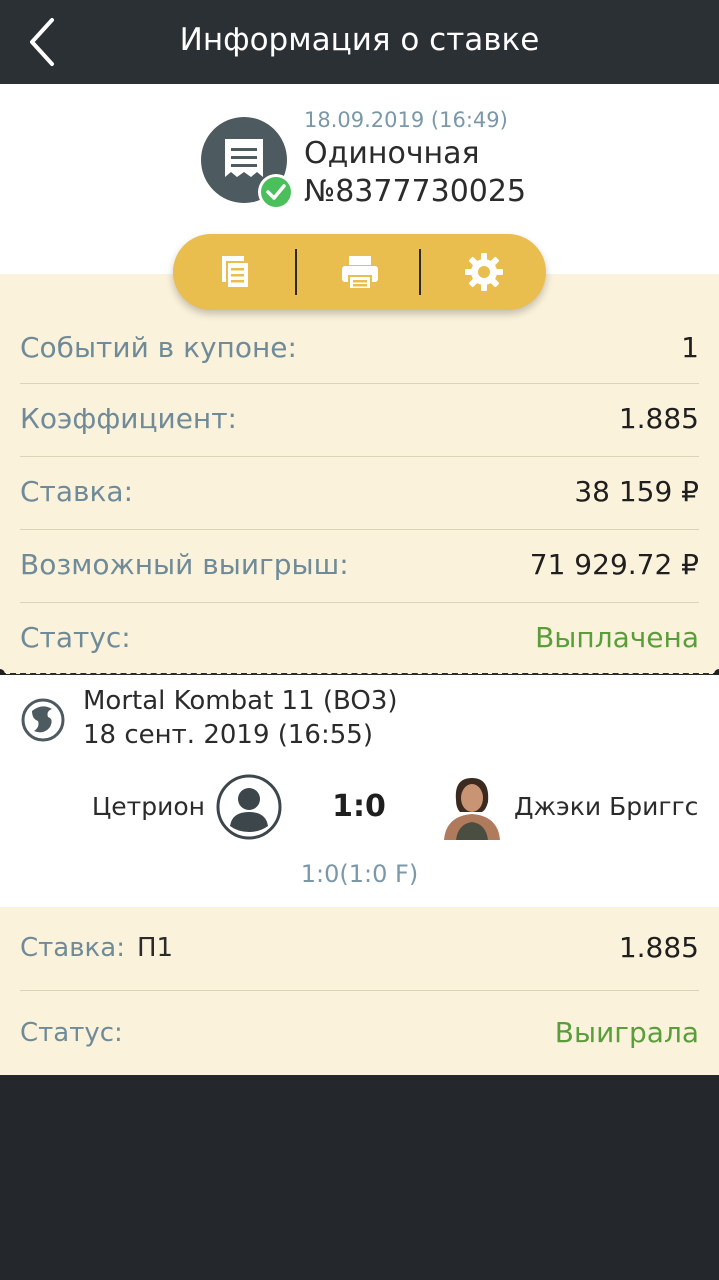 The height and width of the screenshot is (1280, 719). Describe the element at coordinates (184, 564) in the screenshot. I see `possible-win-label: Возможный выигрыш:` at that location.